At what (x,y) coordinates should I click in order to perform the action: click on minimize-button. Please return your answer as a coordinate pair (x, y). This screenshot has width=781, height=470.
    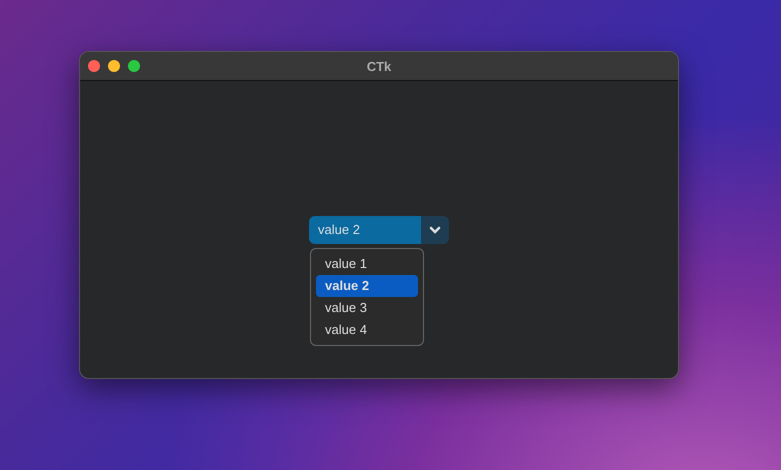
    Looking at the image, I should click on (114, 66).